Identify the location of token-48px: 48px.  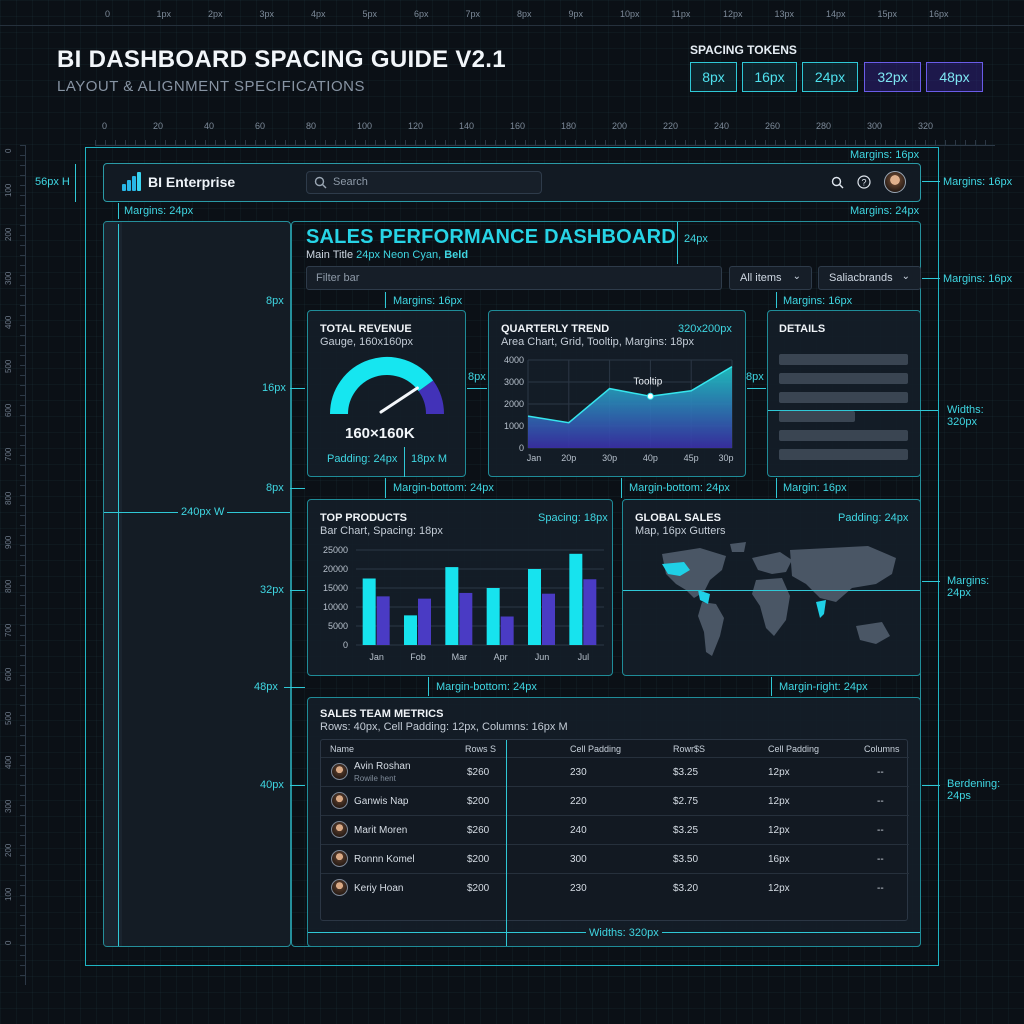
(954, 77).